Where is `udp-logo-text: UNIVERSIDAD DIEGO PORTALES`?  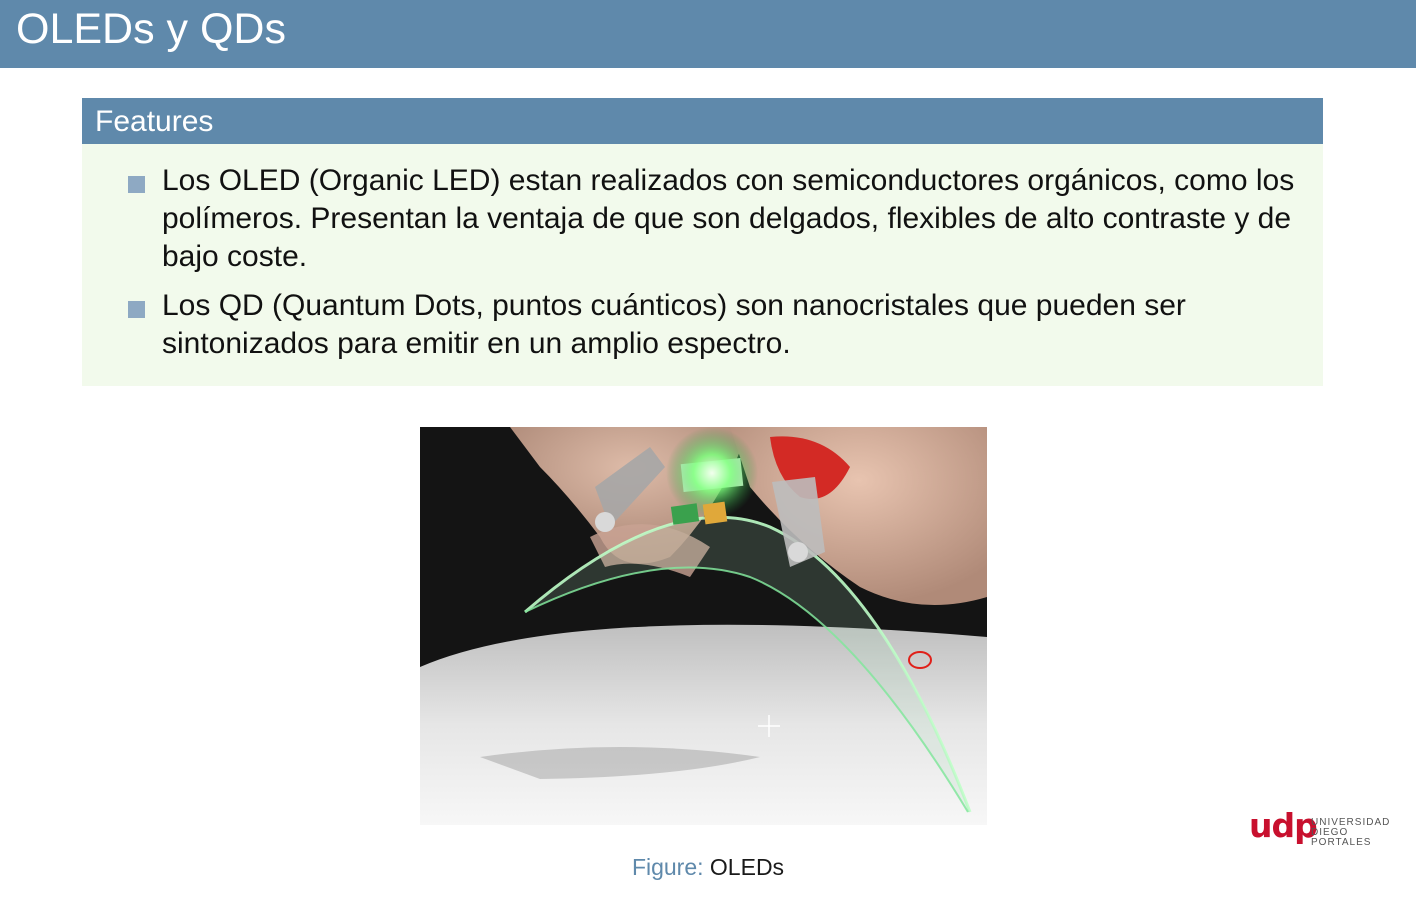
udp-logo-text: UNIVERSIDAD DIEGO PORTALES is located at coordinates (1360, 833).